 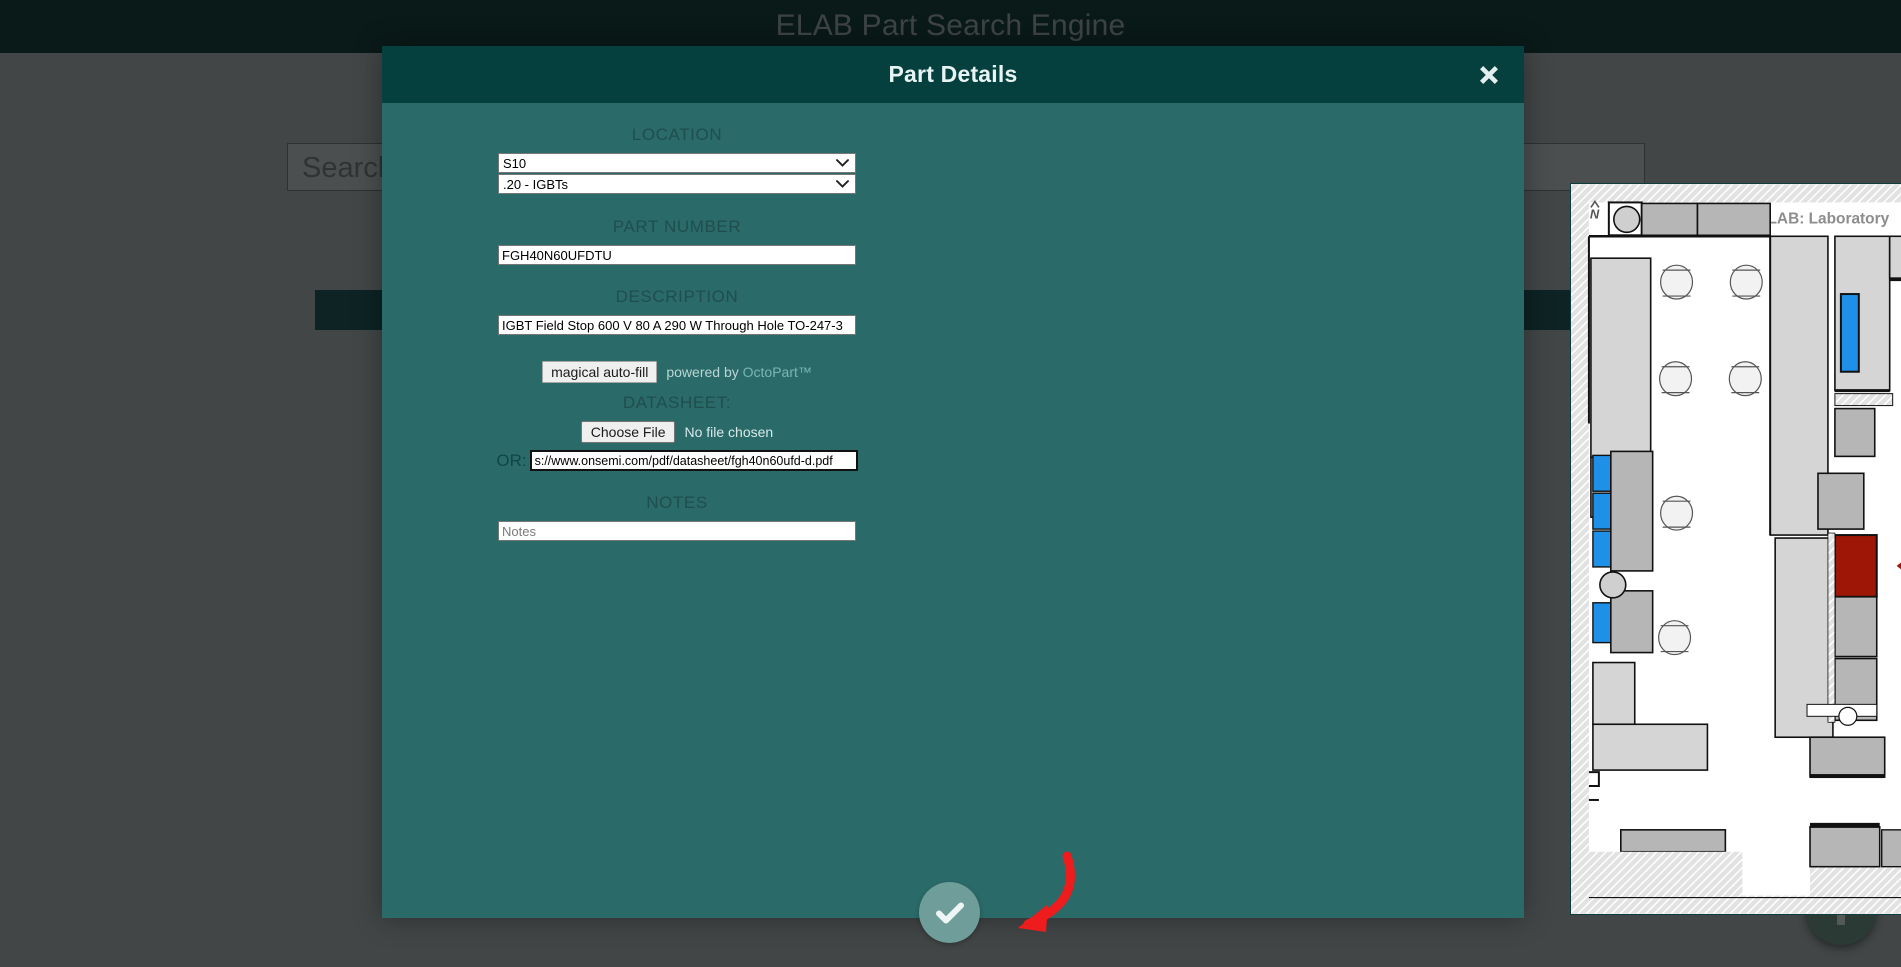 What do you see at coordinates (777, 372) in the screenshot?
I see `octopart-brand: OctoPart™` at bounding box center [777, 372].